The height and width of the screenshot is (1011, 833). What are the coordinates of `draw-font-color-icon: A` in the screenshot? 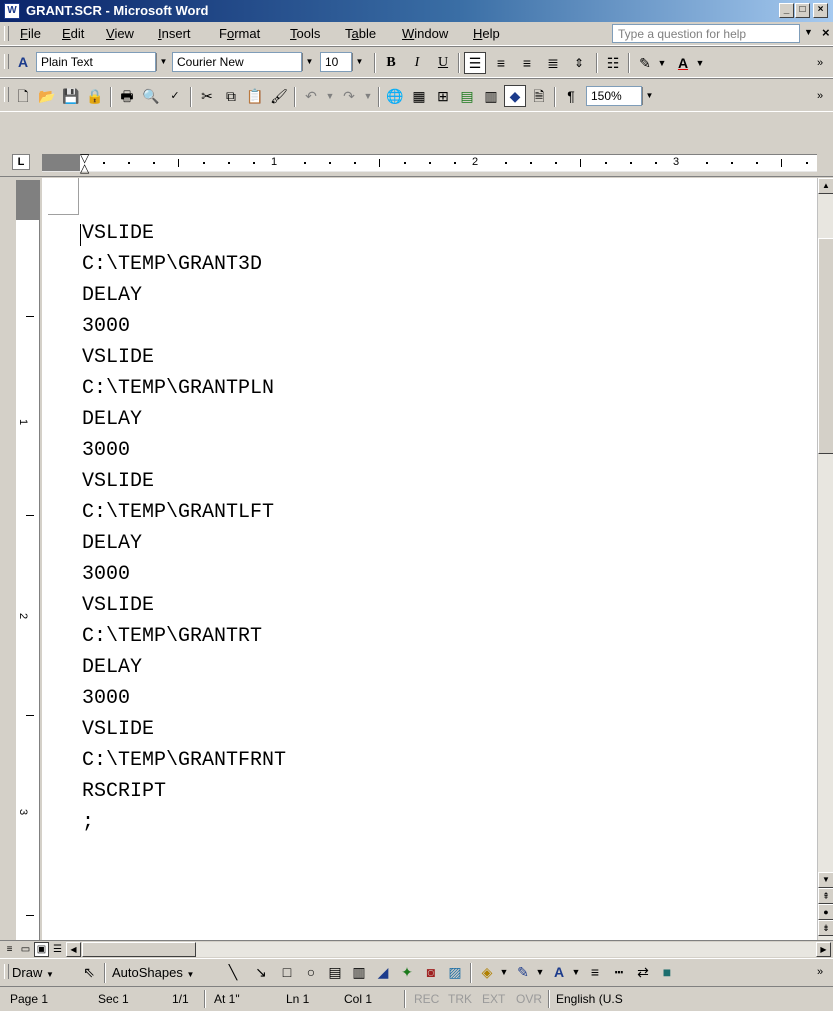 It's located at (559, 972).